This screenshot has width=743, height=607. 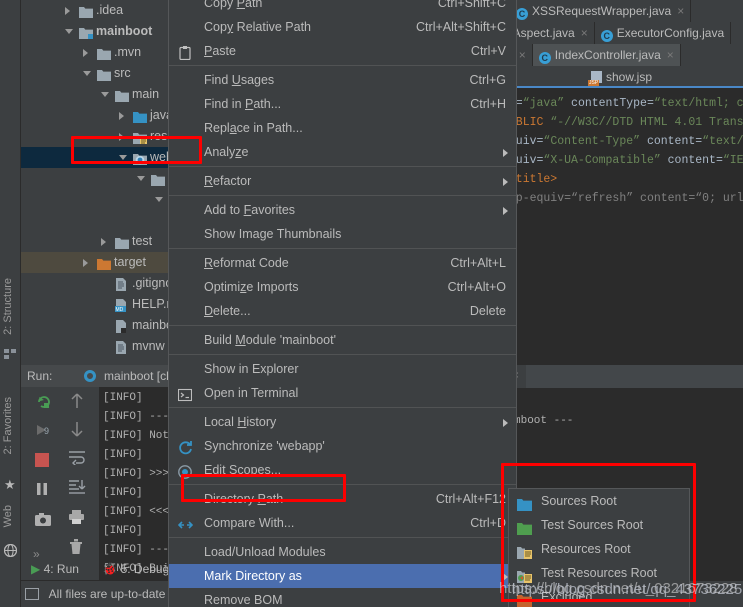 I want to click on run-toolbar: 9 », so click(x=59, y=483).